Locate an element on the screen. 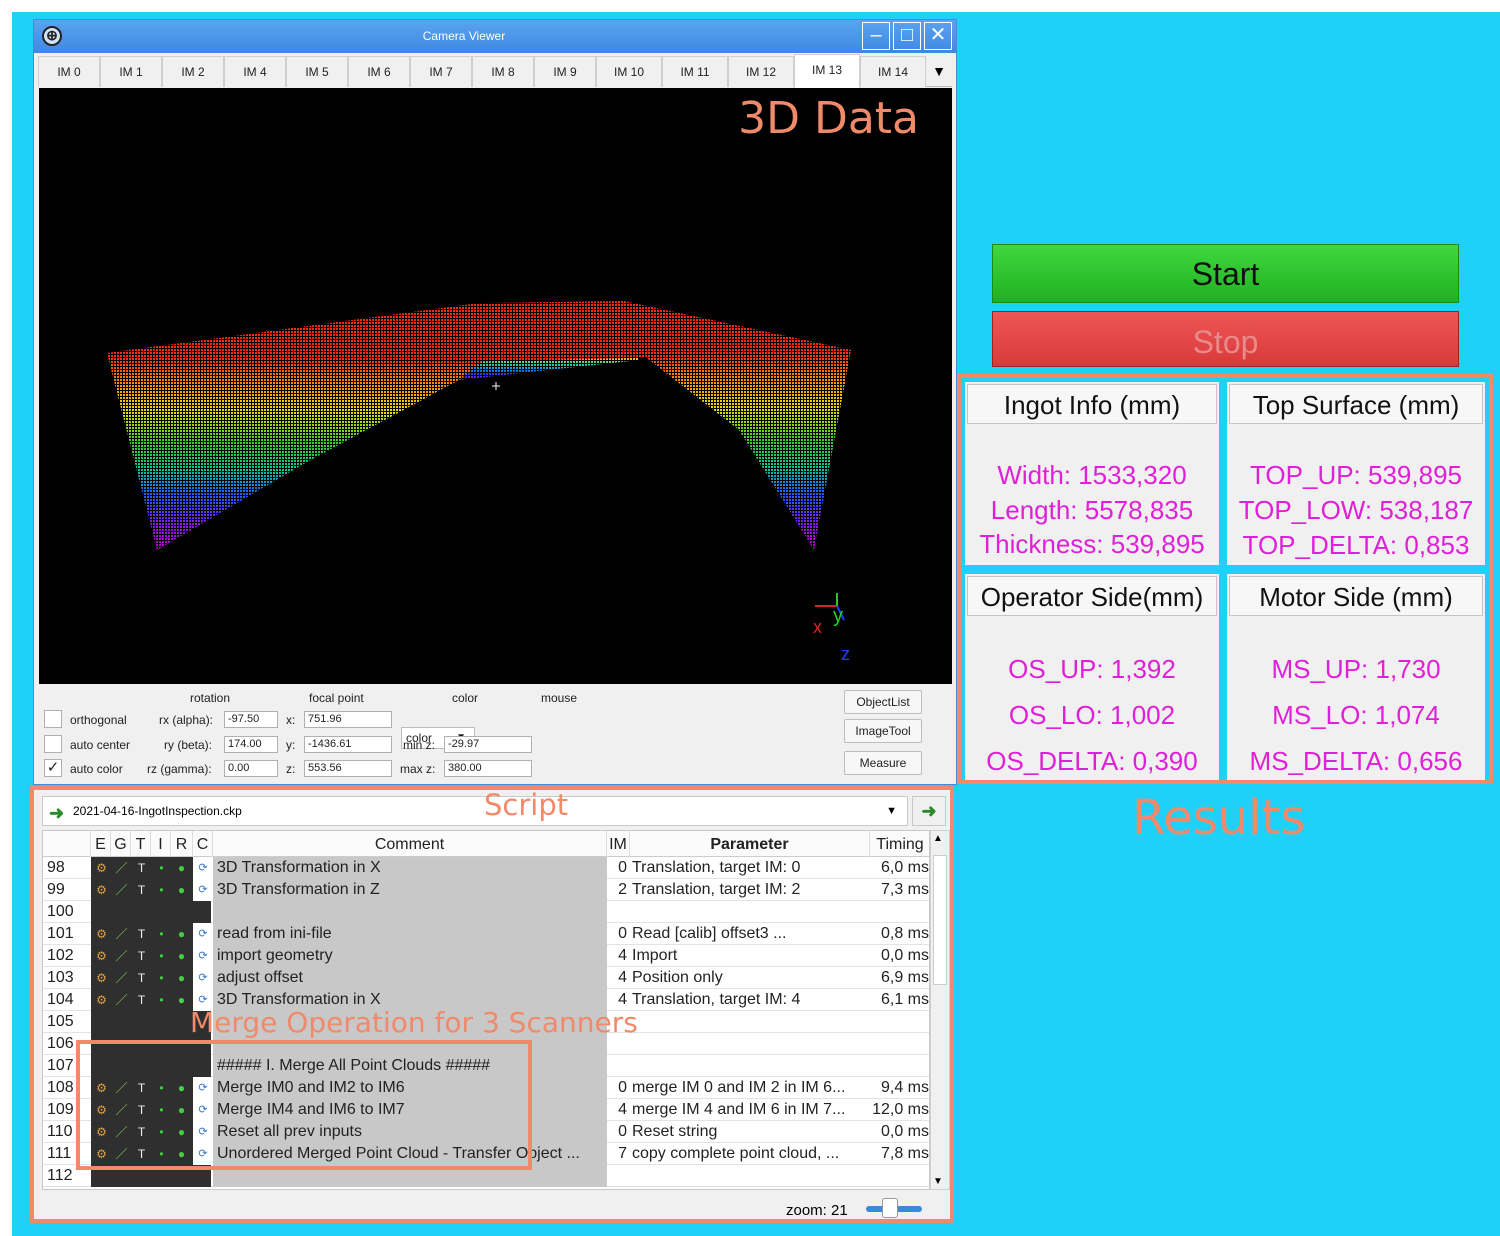 Image resolution: width=1500 pixels, height=1236 pixels. tab-im-1: IM 1 is located at coordinates (131, 71).